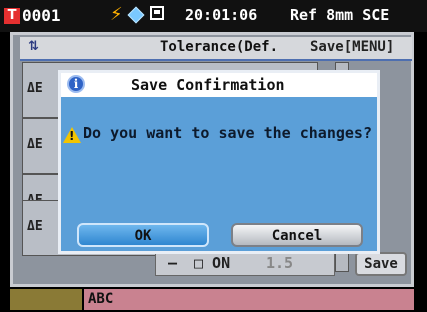  I want to click on background-title: Tolerance(Def., so click(219, 47).